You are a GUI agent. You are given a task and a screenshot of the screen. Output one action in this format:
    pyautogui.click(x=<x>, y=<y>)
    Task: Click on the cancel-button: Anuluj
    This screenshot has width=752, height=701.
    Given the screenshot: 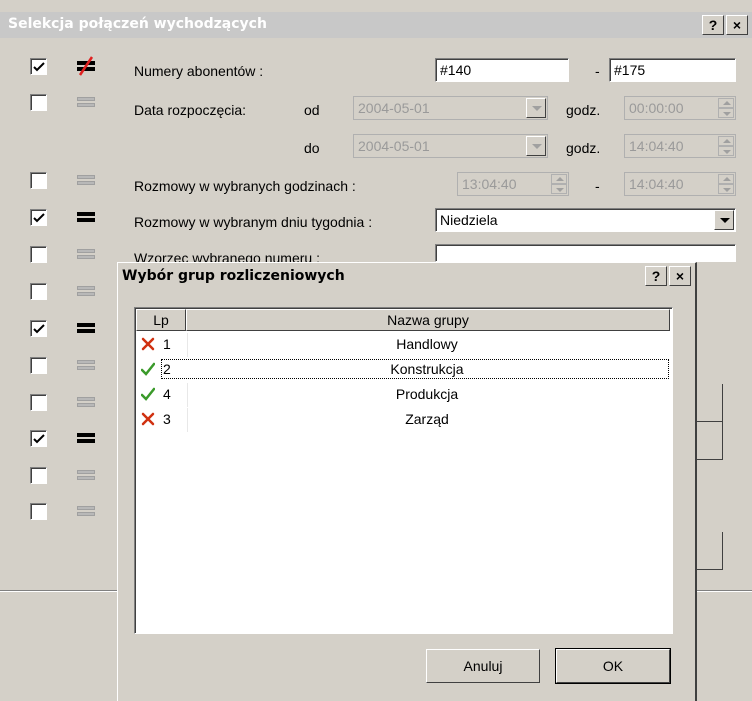 What is the action you would take?
    pyautogui.click(x=483, y=666)
    